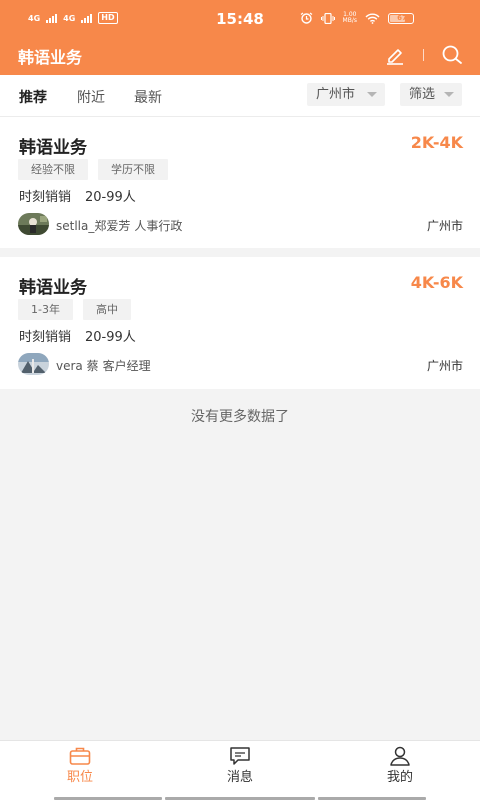 The height and width of the screenshot is (800, 480). I want to click on no-more-data-text: 没有更多数据了, so click(240, 417).